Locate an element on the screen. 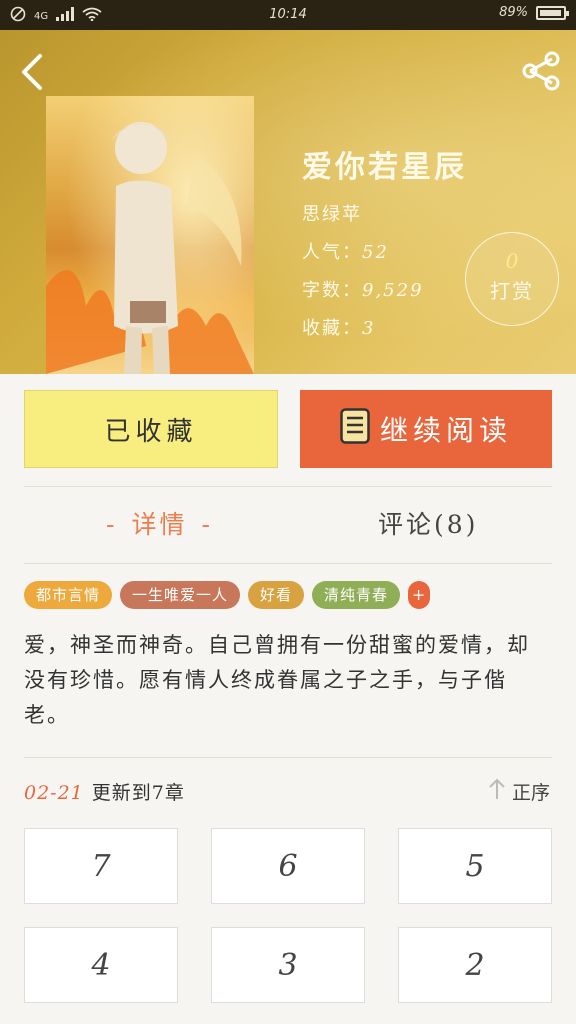 This screenshot has width=576, height=1024. book-info: 爱你若星辰 思绿苹 人气：52 字数：9,529 收藏：3 is located at coordinates (384, 247).